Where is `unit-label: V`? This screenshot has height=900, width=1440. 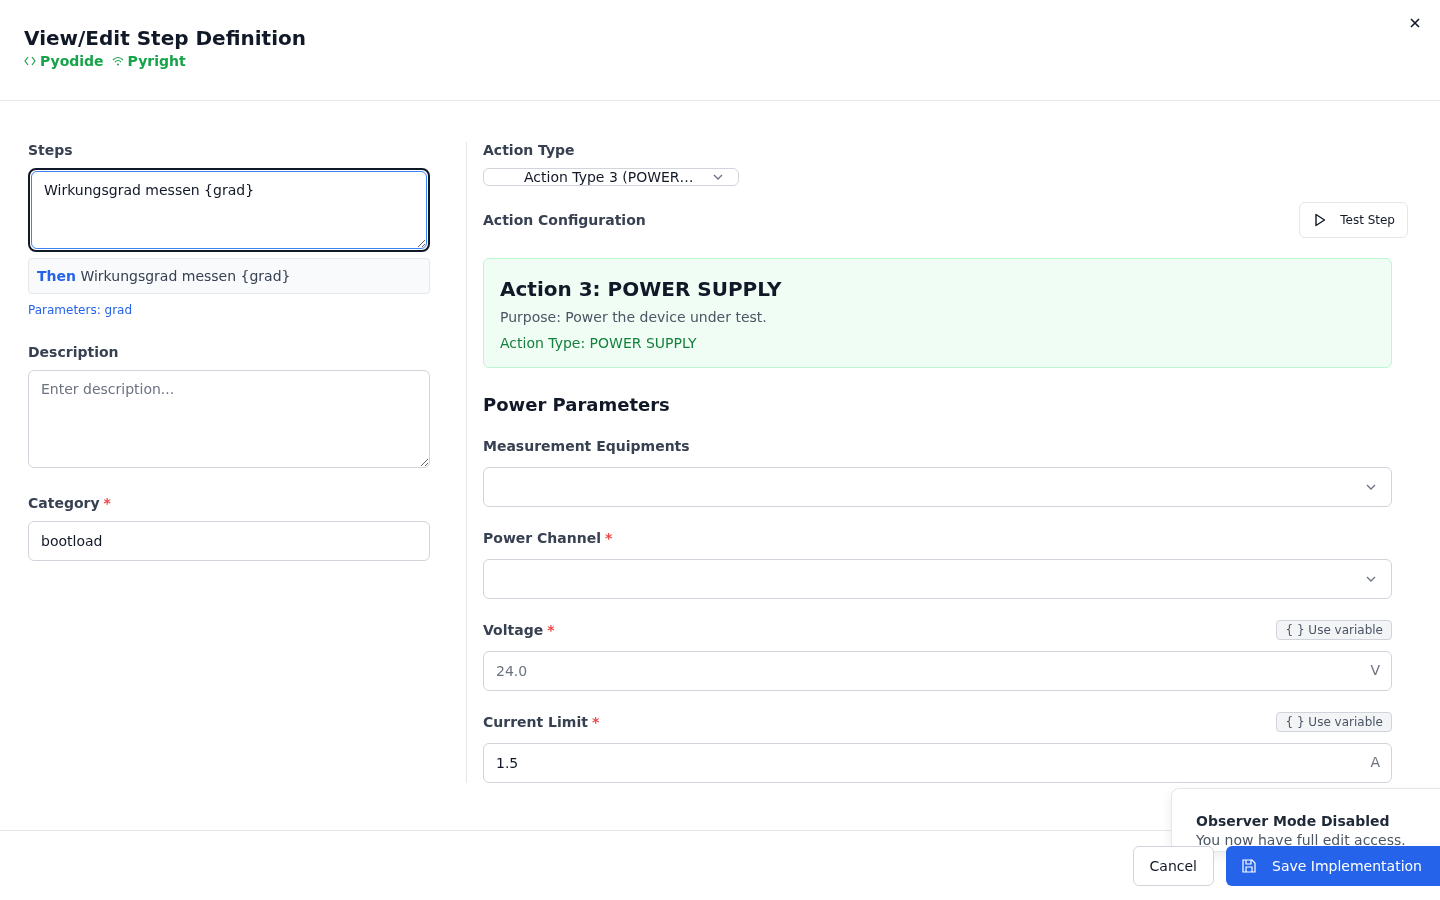 unit-label: V is located at coordinates (1375, 670).